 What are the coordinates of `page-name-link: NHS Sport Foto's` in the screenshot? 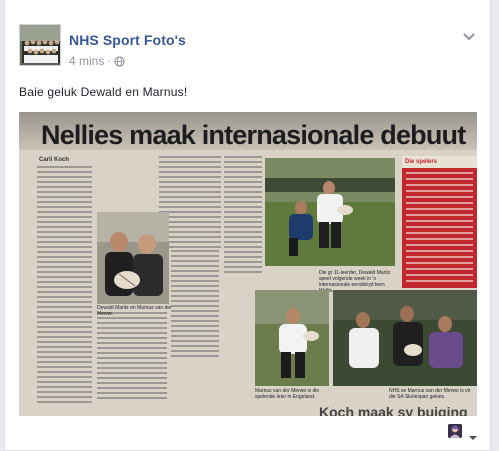 It's located at (127, 40).